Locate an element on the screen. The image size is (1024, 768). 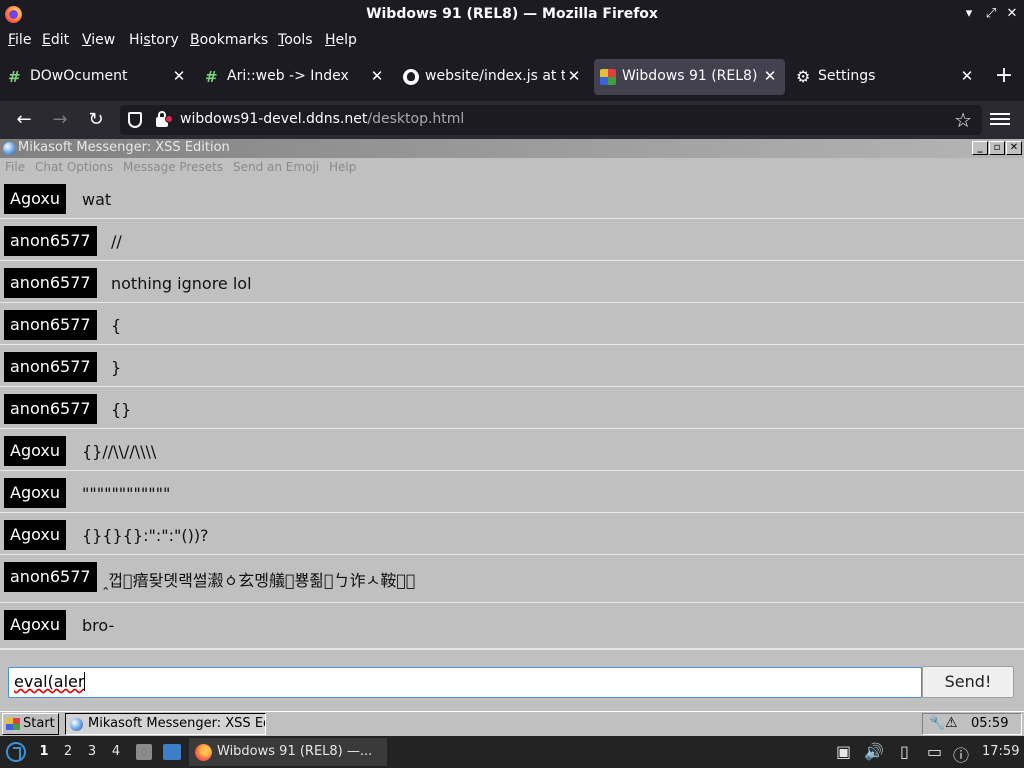
win91-start-button: Start is located at coordinates (30, 724).